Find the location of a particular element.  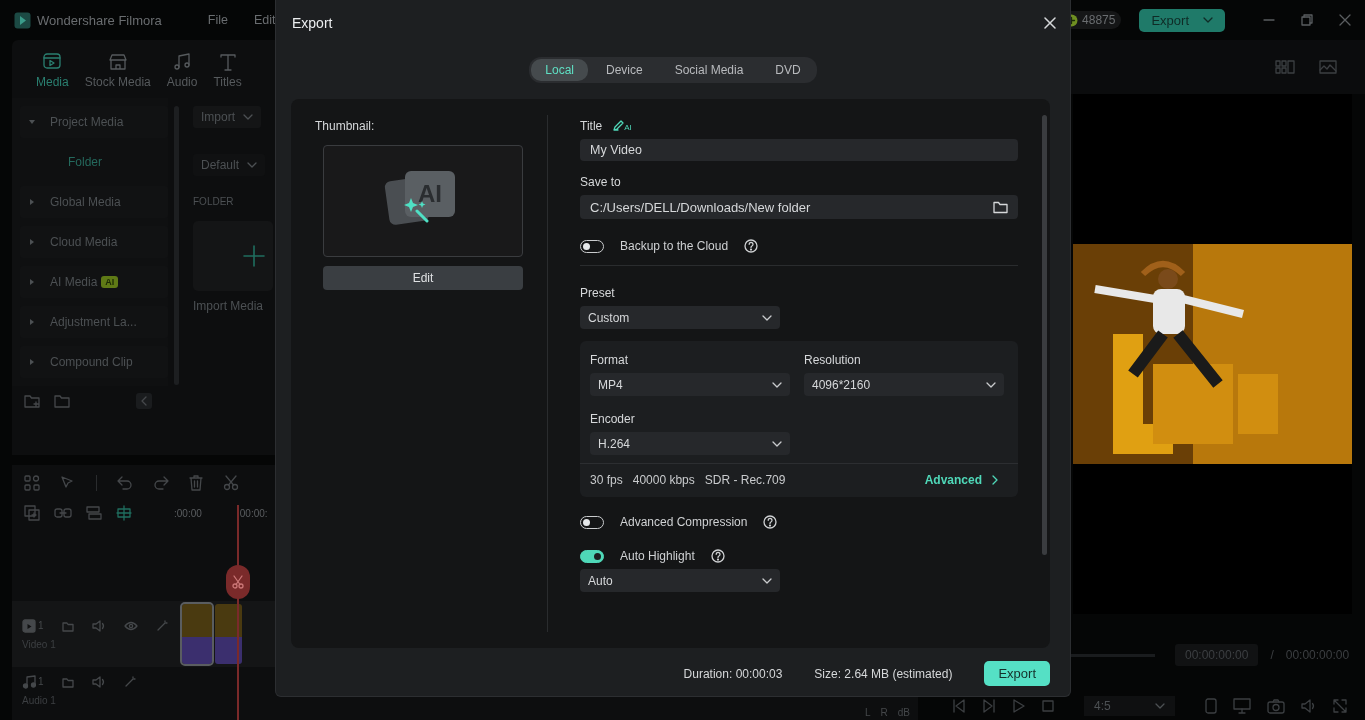

link-icon is located at coordinates (63, 513).